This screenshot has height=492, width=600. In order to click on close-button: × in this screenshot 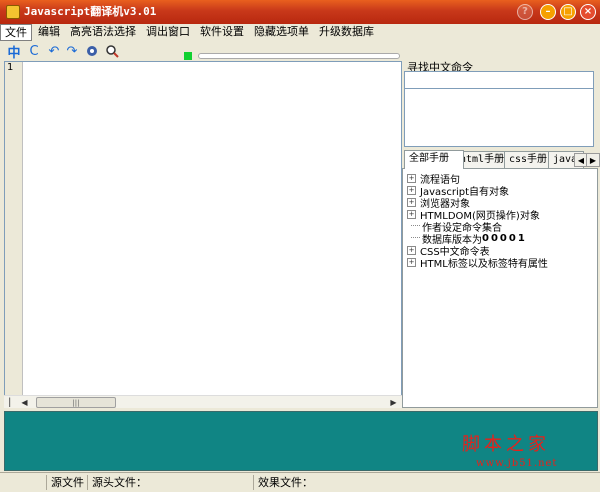, I will do `click(588, 12)`.